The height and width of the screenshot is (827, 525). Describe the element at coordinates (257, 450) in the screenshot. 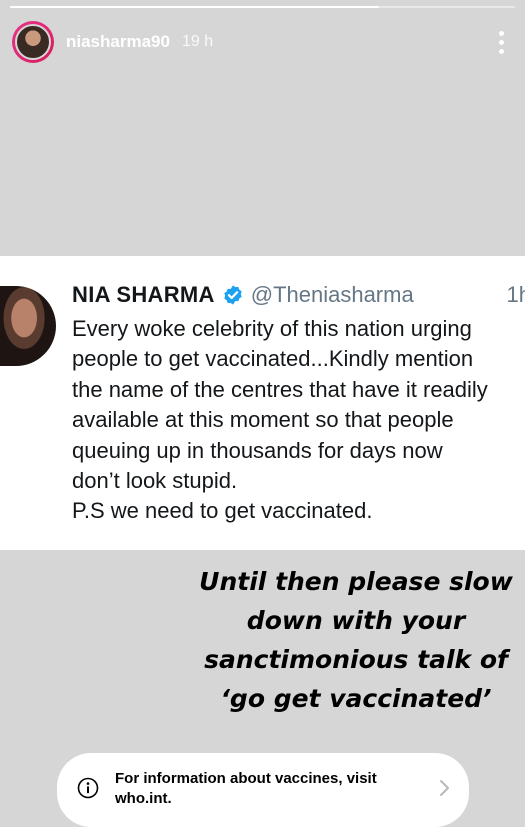

I see `tweet-line: queuing up in thousands for days now` at that location.